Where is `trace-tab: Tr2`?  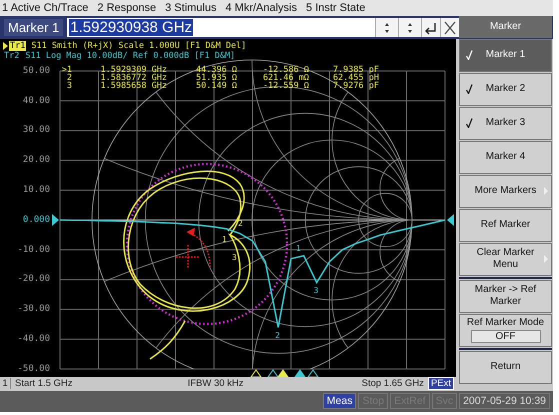
trace-tab: Tr2 is located at coordinates (11, 55).